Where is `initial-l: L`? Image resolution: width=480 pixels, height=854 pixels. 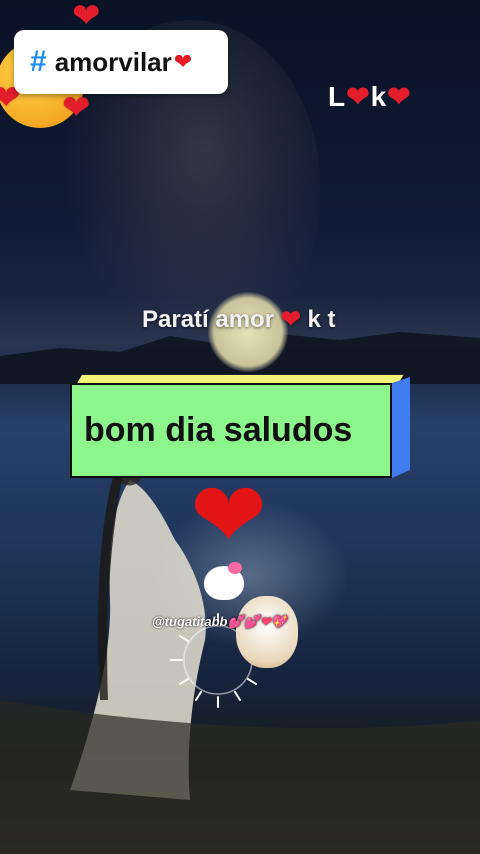 initial-l: L is located at coordinates (337, 96).